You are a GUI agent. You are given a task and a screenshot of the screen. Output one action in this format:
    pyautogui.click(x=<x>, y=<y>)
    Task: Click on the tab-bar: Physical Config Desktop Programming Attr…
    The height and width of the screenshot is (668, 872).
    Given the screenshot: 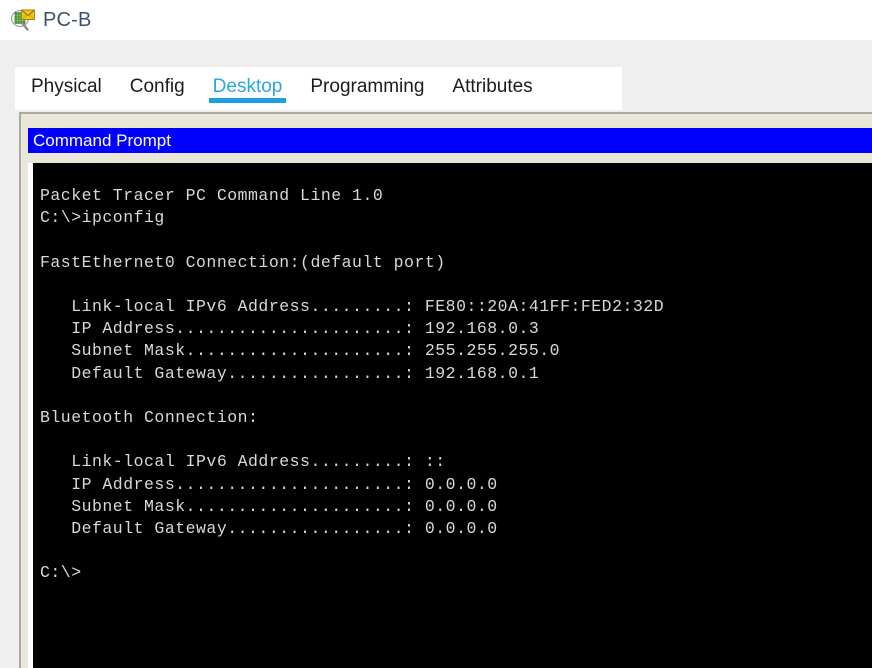 What is the action you would take?
    pyautogui.click(x=318, y=88)
    